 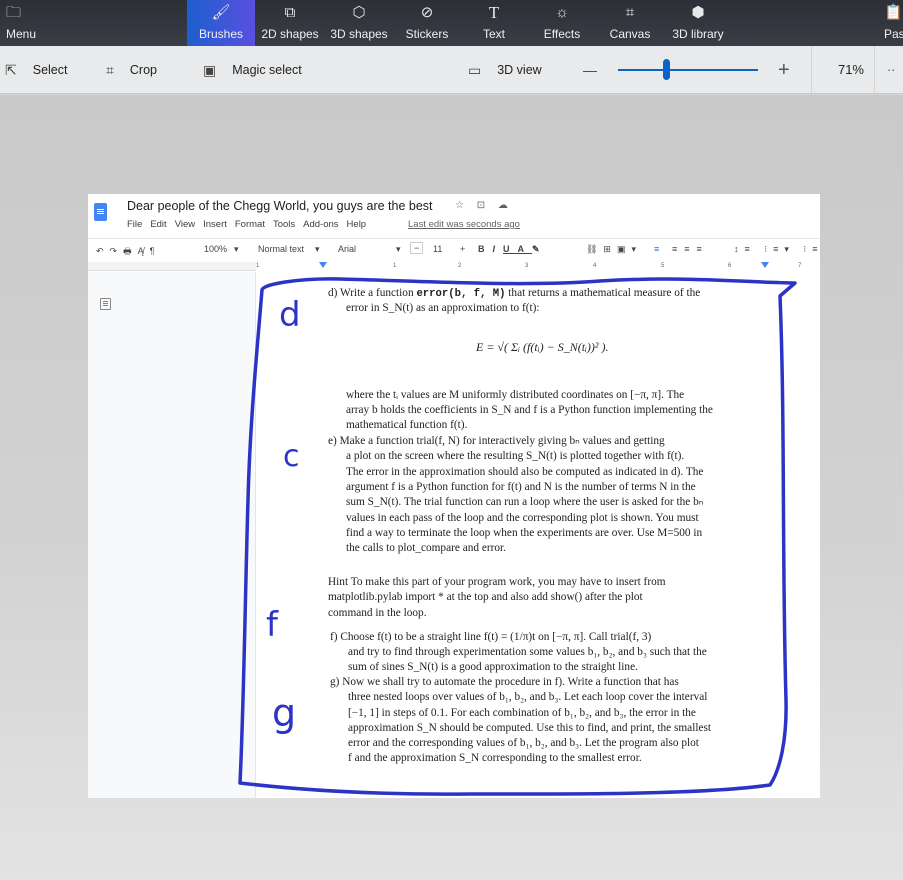 What do you see at coordinates (284, 713) in the screenshot?
I see `ink-letter-g: g` at bounding box center [284, 713].